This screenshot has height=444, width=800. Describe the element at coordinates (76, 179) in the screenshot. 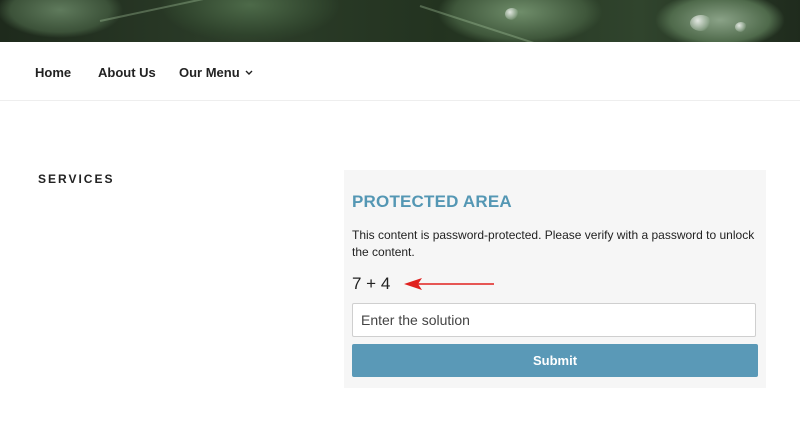

I see `sidebar-heading: SERVICES` at that location.